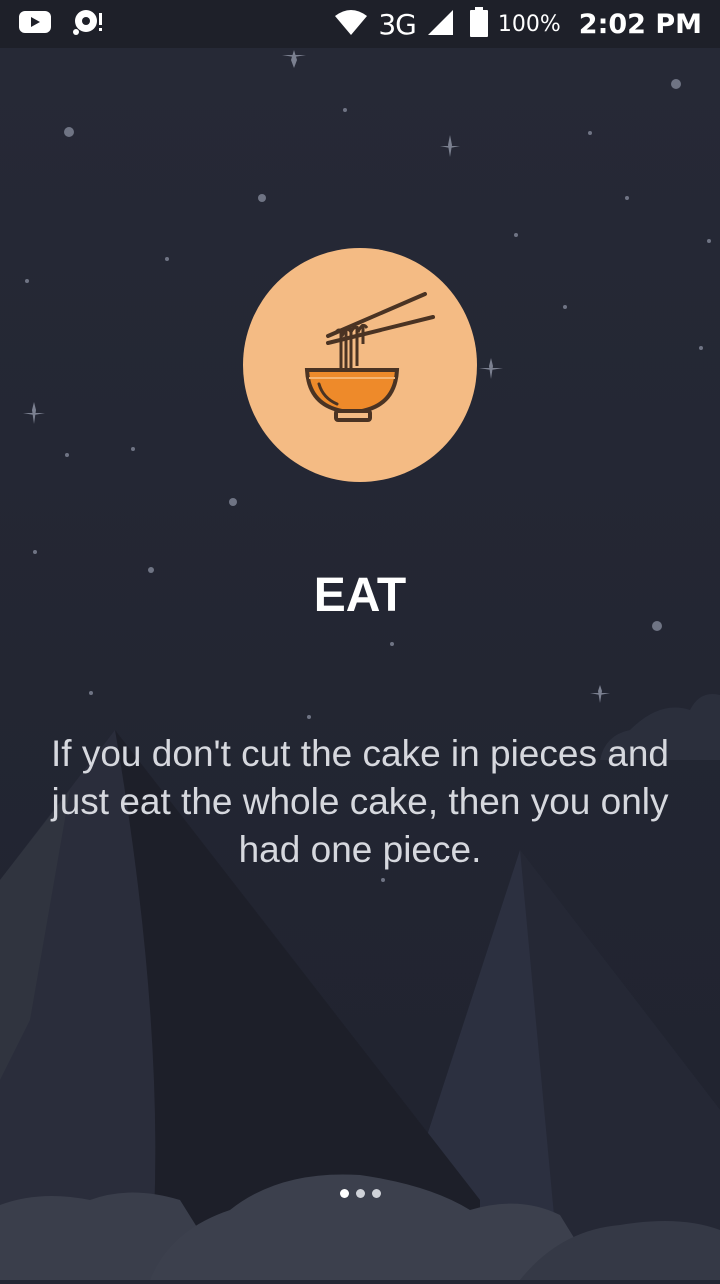  Describe the element at coordinates (397, 24) in the screenshot. I see `network-type: 3G` at that location.